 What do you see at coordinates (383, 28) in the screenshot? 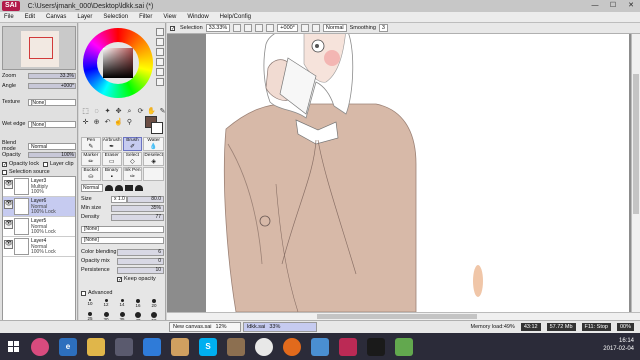
I see `smoothing-field: 3` at bounding box center [383, 28].